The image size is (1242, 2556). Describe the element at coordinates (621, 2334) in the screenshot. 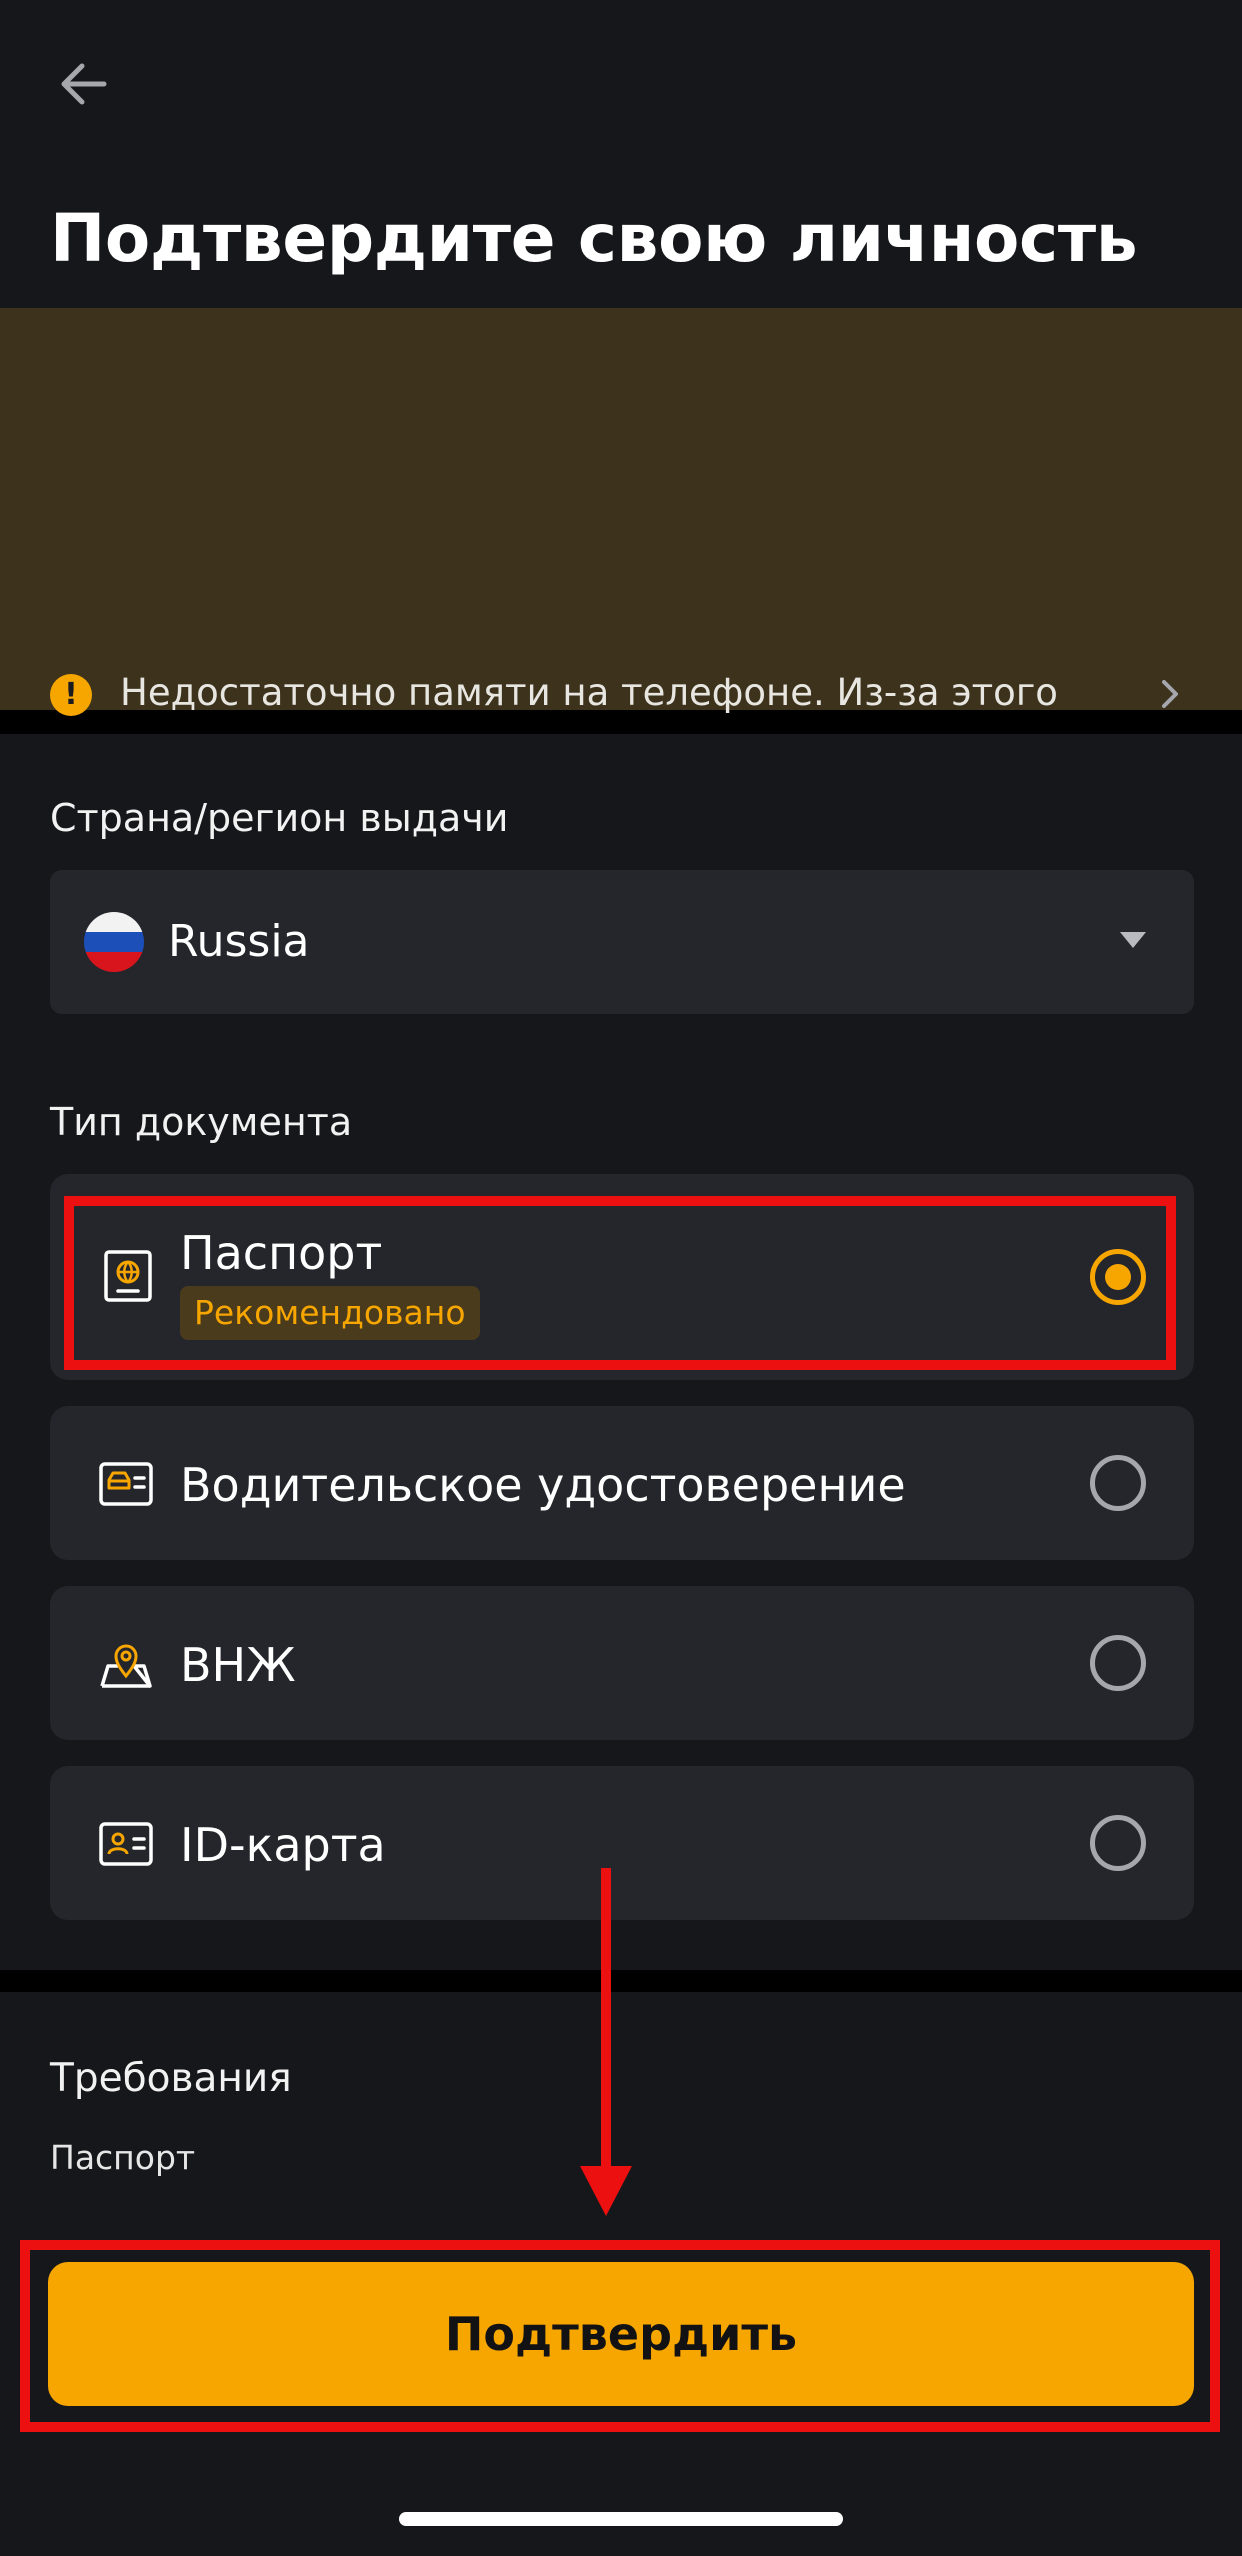

I see `confirm-button: Подтвердить` at that location.